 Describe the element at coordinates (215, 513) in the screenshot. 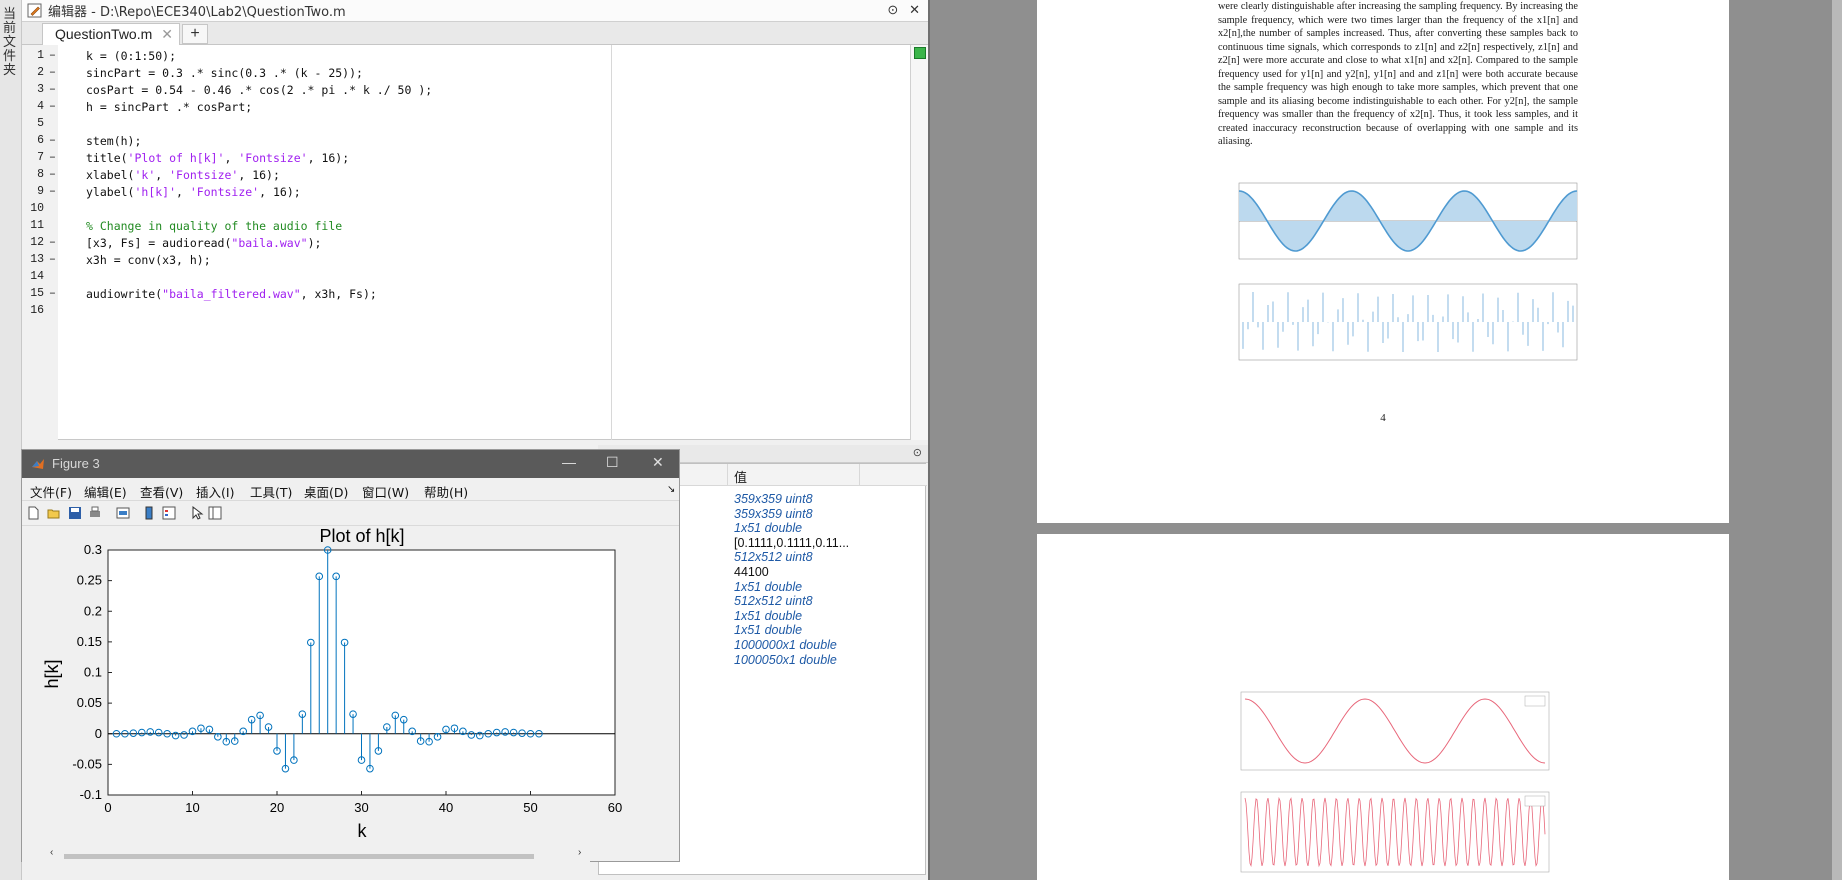

I see `property-editor-icon` at that location.